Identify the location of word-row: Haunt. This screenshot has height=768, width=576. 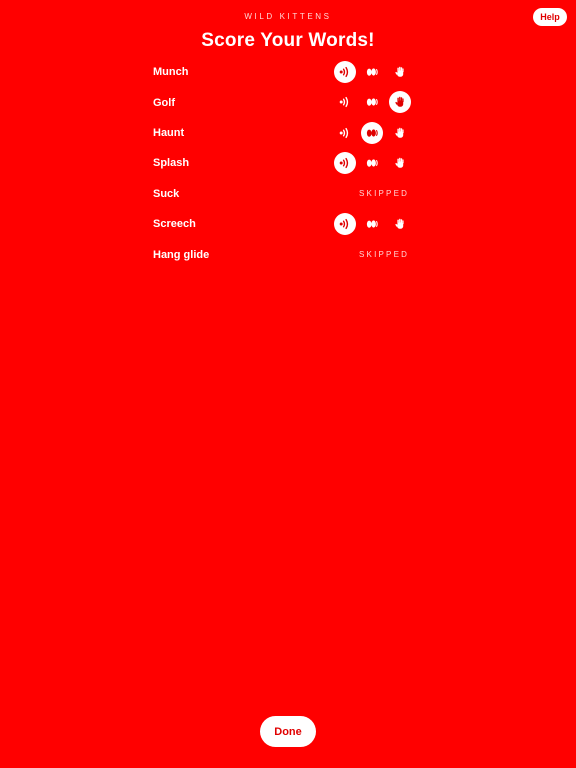
(288, 133).